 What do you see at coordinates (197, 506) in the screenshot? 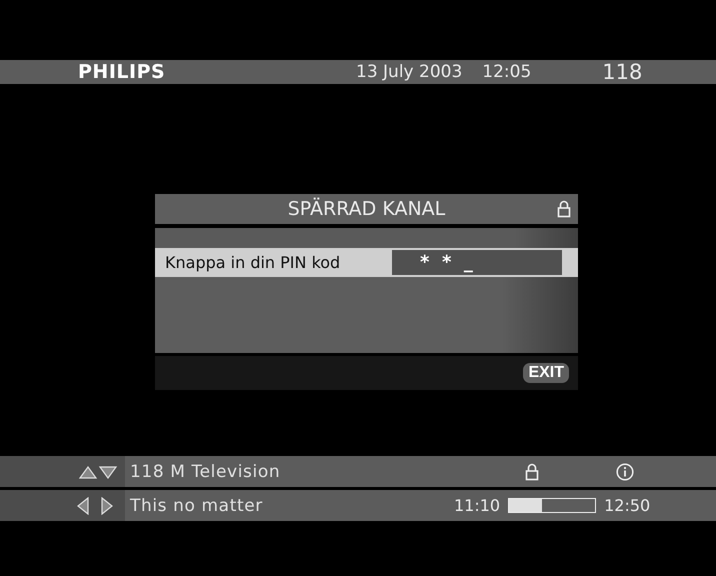
I see `program-title: This no matter` at bounding box center [197, 506].